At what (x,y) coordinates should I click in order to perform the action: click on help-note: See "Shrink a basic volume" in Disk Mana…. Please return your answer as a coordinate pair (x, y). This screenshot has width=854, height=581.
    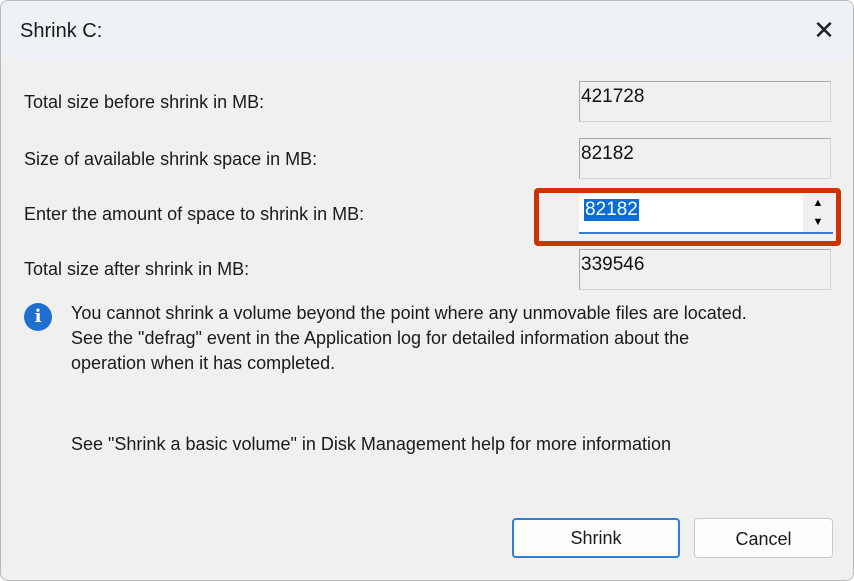
    Looking at the image, I should click on (371, 444).